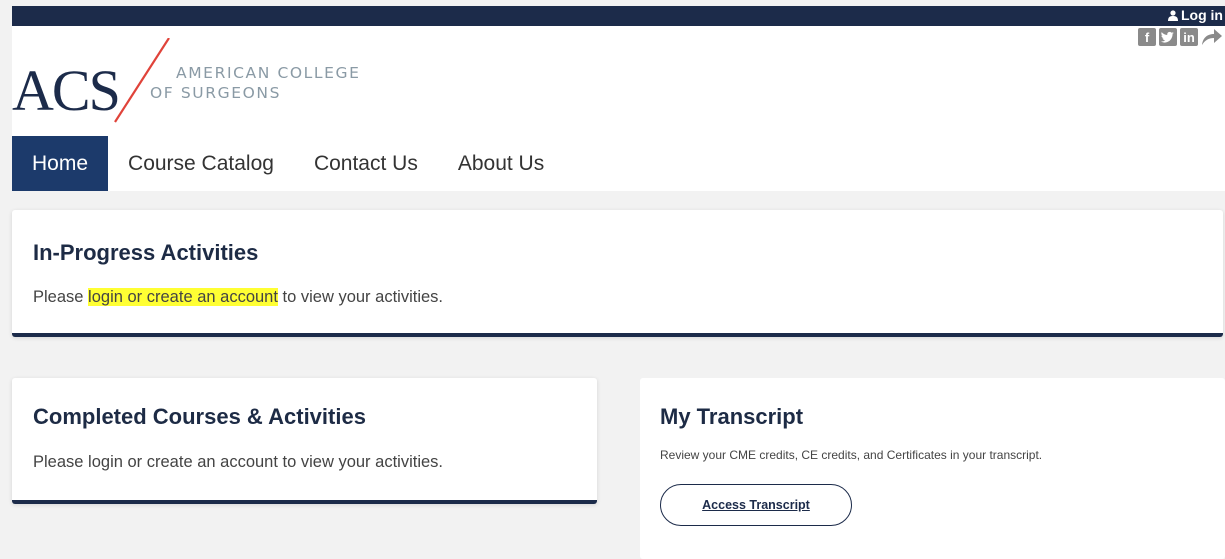 This screenshot has height=559, width=1225. Describe the element at coordinates (1189, 37) in the screenshot. I see `linkedin-icon: in` at that location.